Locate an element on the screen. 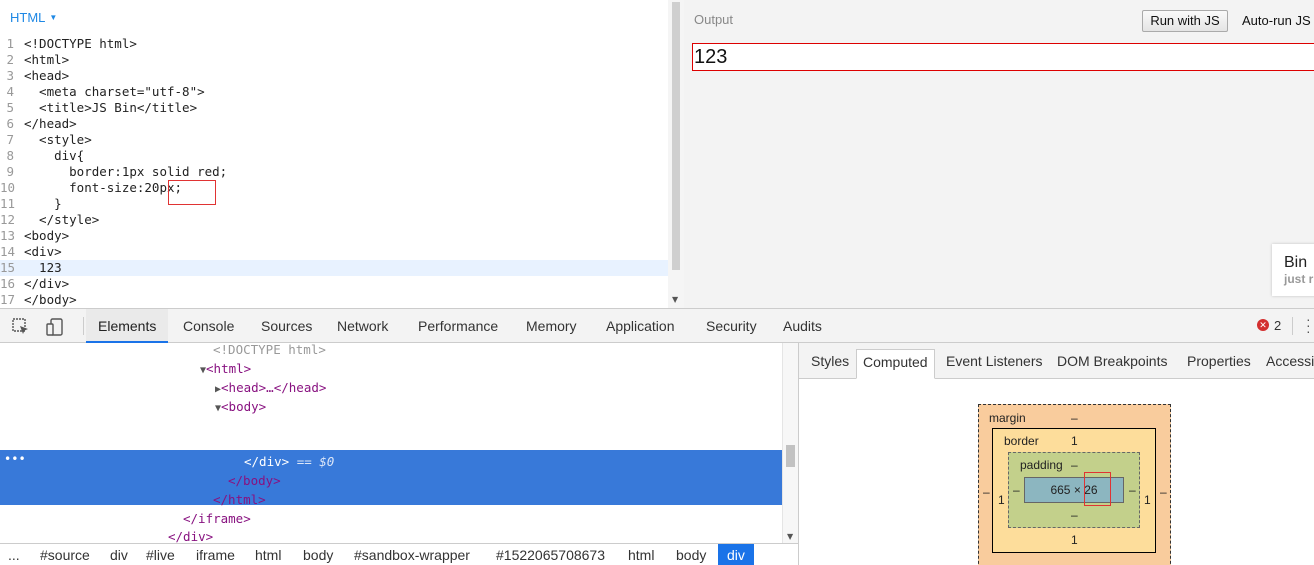 The width and height of the screenshot is (1314, 565). code-line: 11 } is located at coordinates (334, 204).